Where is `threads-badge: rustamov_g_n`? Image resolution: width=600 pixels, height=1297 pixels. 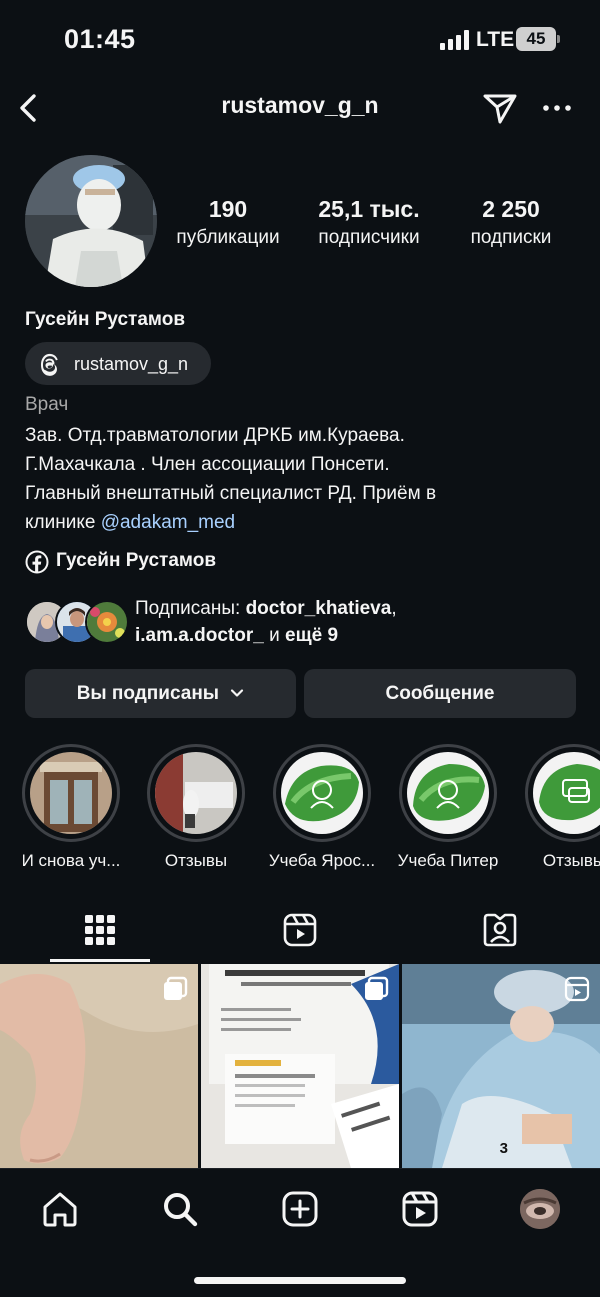
threads-badge: rustamov_g_n is located at coordinates (118, 363).